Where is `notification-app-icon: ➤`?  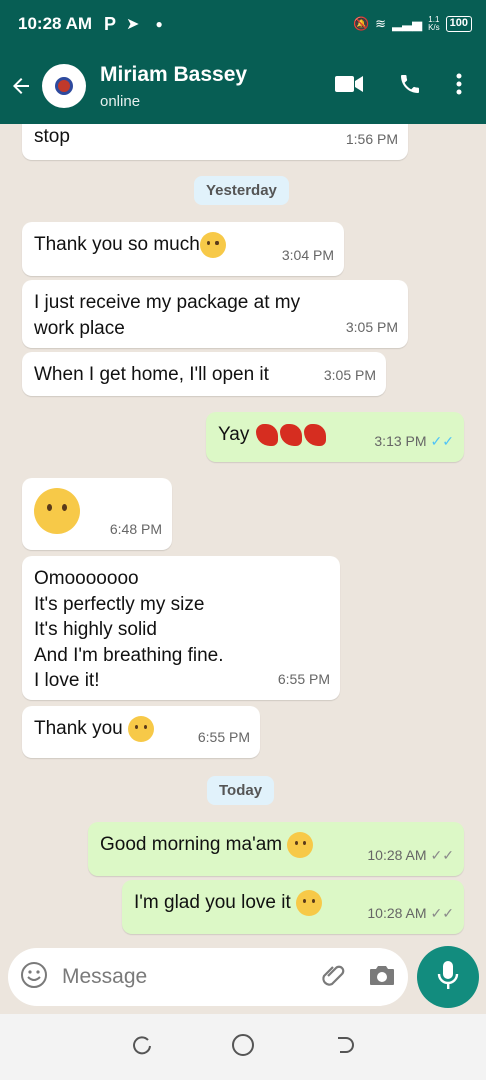
notification-app-icon: ➤ is located at coordinates (133, 24).